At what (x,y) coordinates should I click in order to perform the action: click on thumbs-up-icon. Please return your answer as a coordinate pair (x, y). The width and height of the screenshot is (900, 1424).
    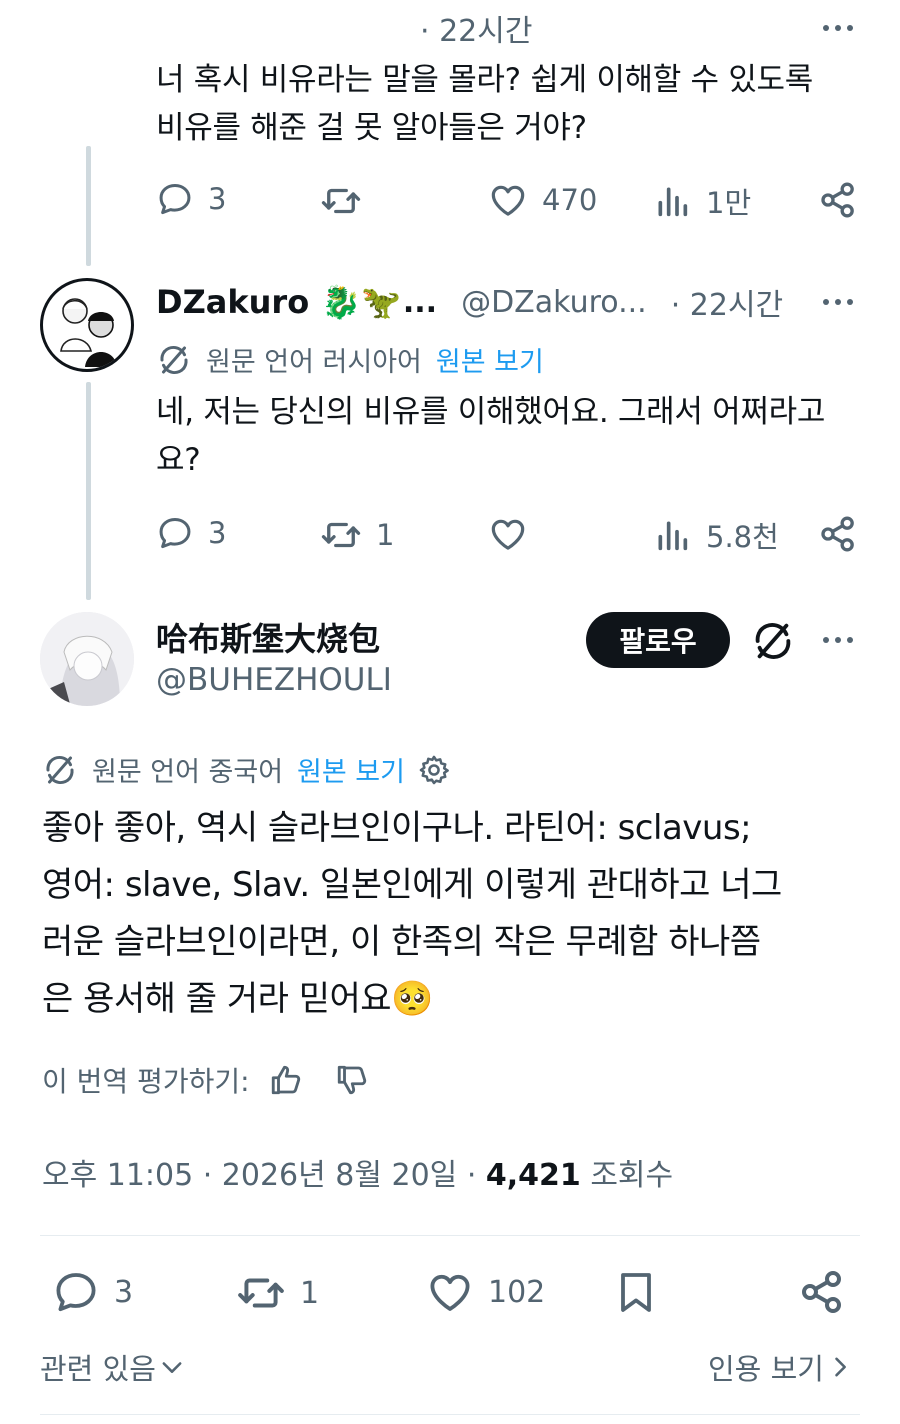
    Looking at the image, I should click on (286, 1080).